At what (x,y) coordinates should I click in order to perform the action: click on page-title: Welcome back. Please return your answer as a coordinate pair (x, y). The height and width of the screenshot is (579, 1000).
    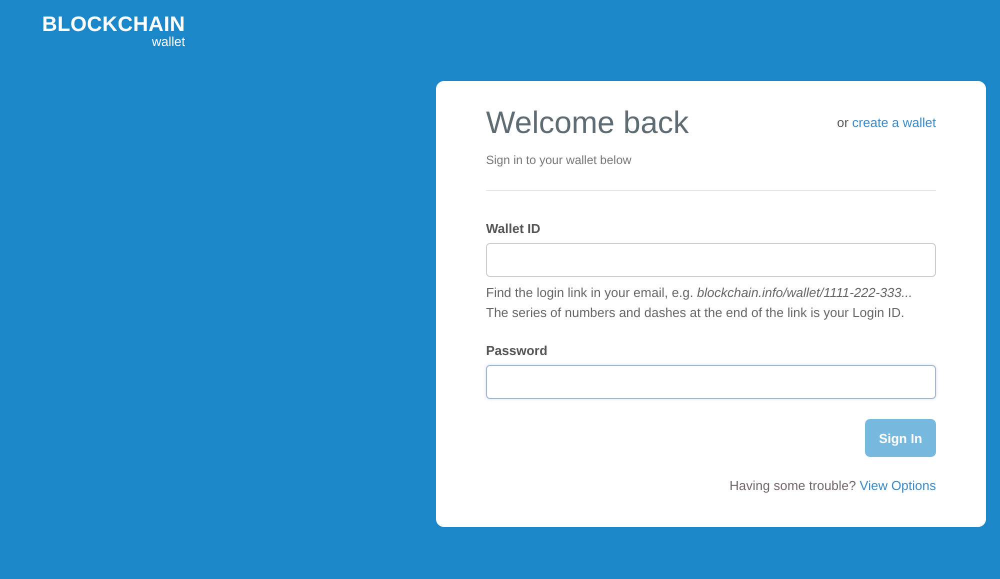
    Looking at the image, I should click on (587, 123).